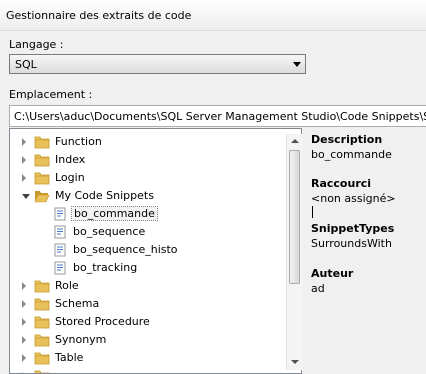 Image resolution: width=426 pixels, height=374 pixels. Describe the element at coordinates (294, 217) in the screenshot. I see `scroll-thumb` at that location.